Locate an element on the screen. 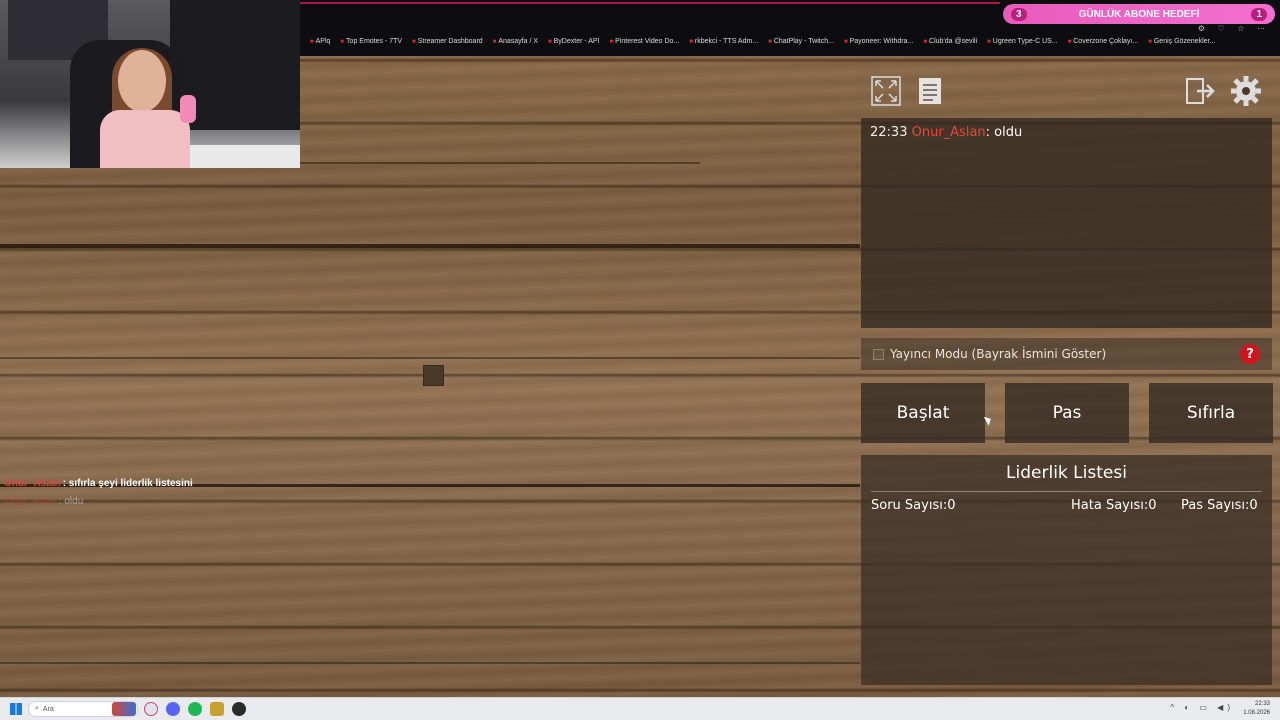 The width and height of the screenshot is (1280, 720). reset-button: Sıfırla is located at coordinates (1211, 413).